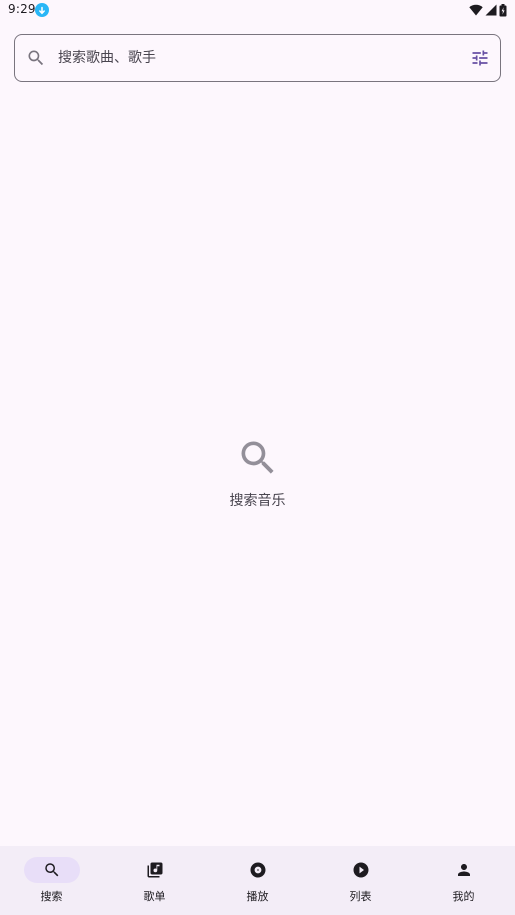 The height and width of the screenshot is (915, 515). What do you see at coordinates (360, 880) in the screenshot?
I see `nav-item-queue: 列表` at bounding box center [360, 880].